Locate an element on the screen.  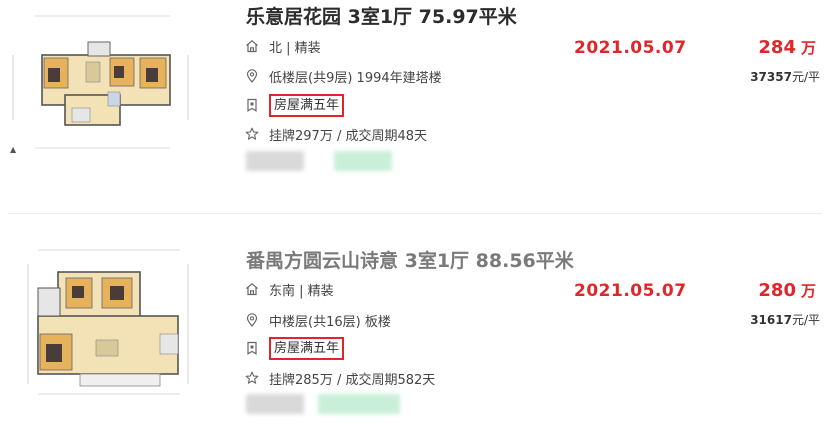
unit-price: 37357元/平 is located at coordinates (785, 76).